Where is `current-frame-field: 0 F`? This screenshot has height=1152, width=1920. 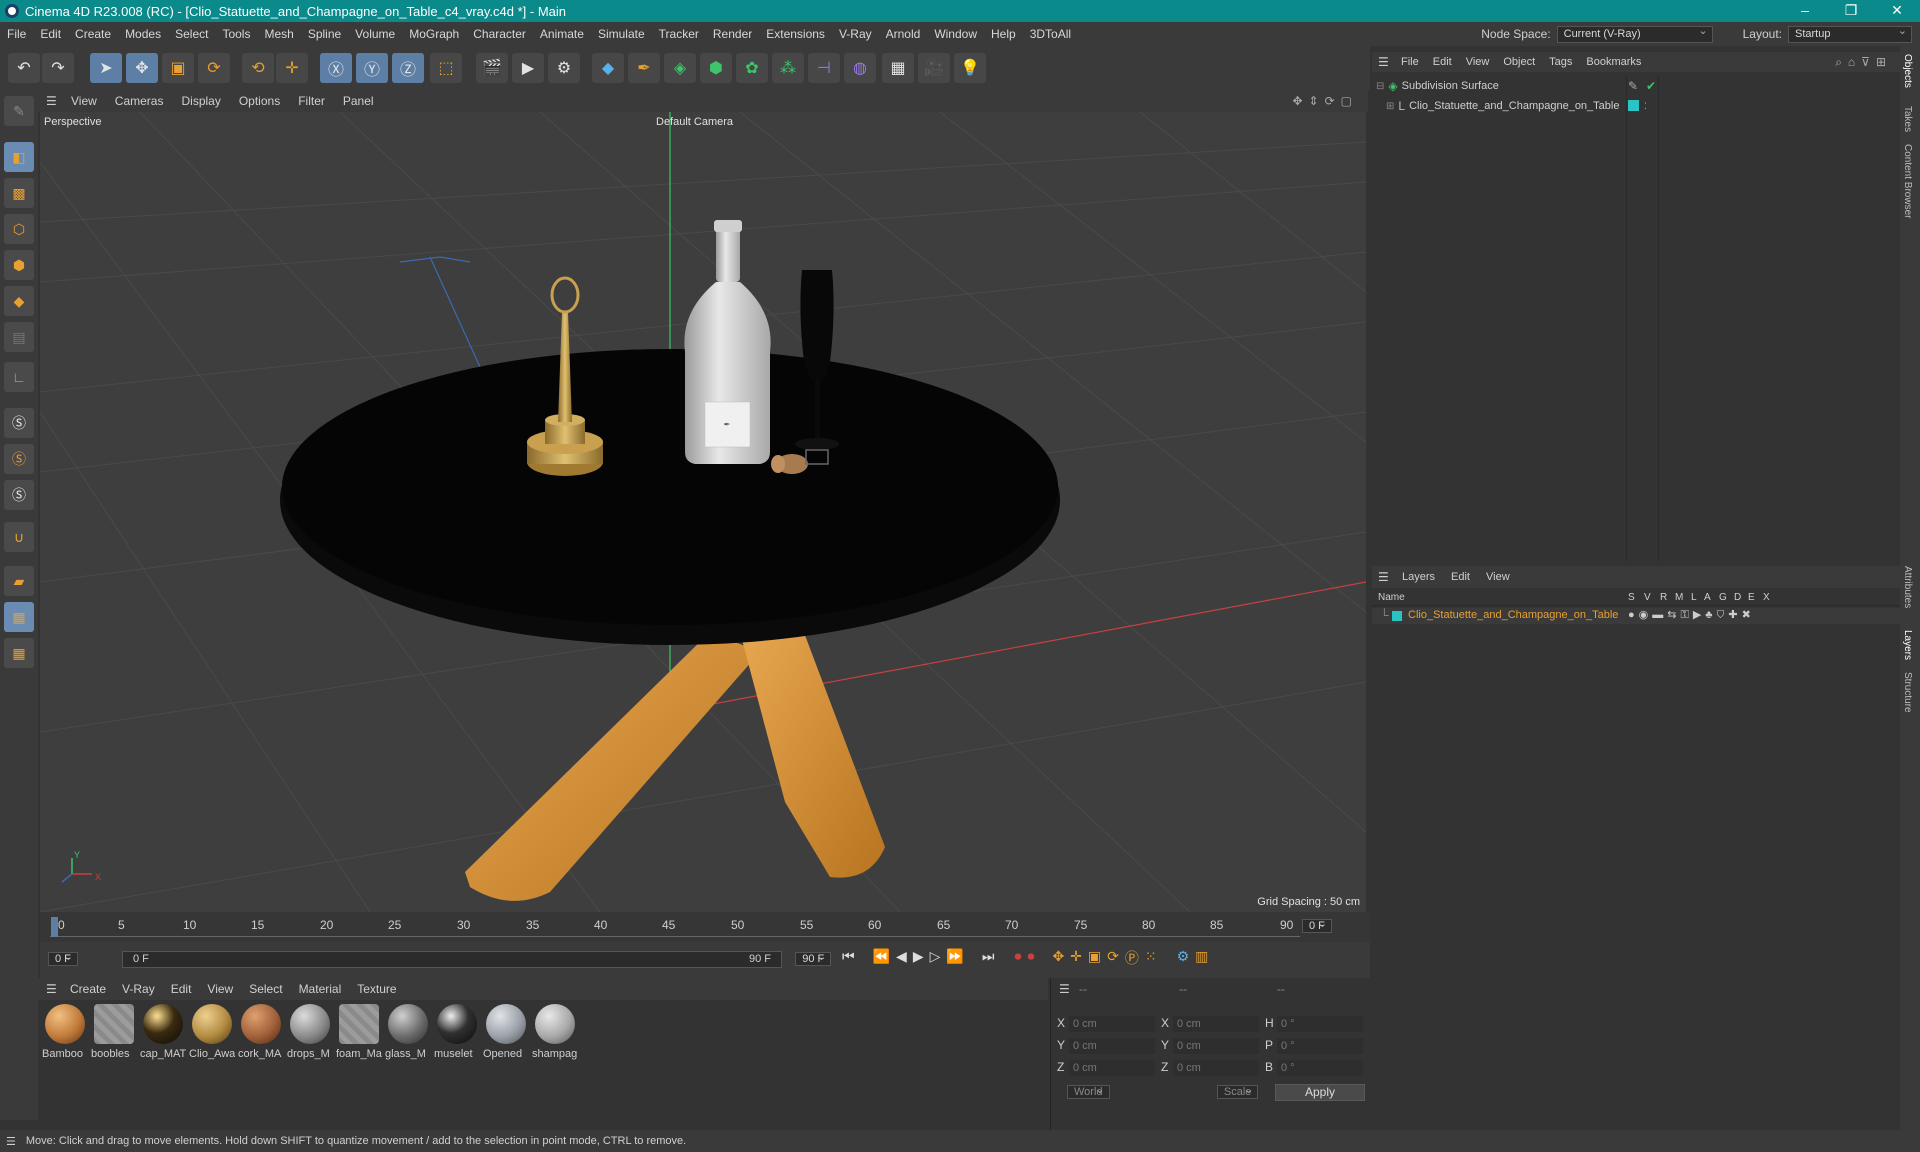 current-frame-field: 0 F is located at coordinates (1317, 926).